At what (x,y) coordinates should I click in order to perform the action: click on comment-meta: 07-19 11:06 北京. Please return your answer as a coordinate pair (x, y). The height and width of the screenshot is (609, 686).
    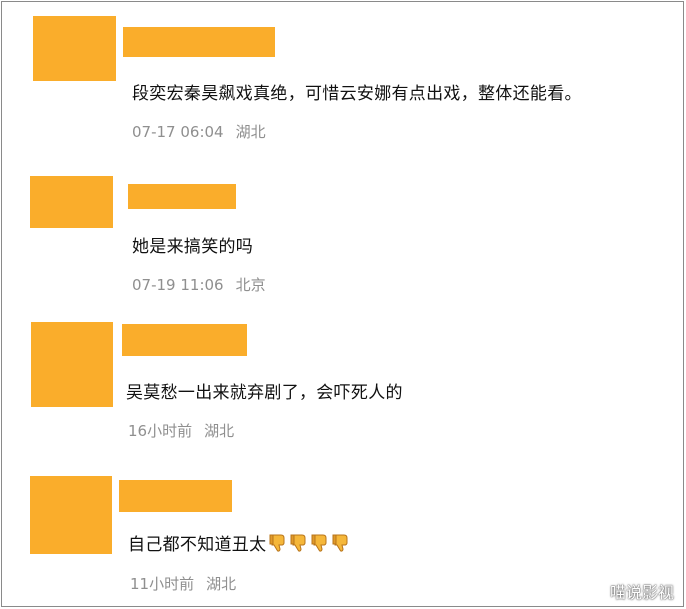
    Looking at the image, I should click on (199, 284).